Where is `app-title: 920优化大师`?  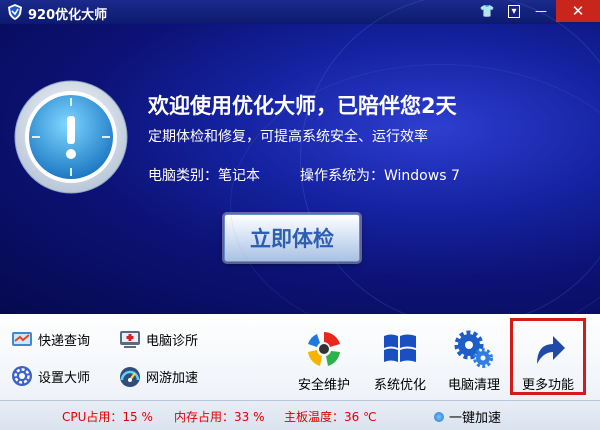
app-title: 920优化大师 is located at coordinates (68, 15).